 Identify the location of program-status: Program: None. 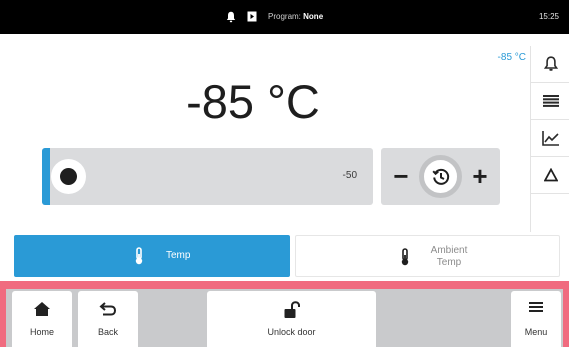
(295, 17).